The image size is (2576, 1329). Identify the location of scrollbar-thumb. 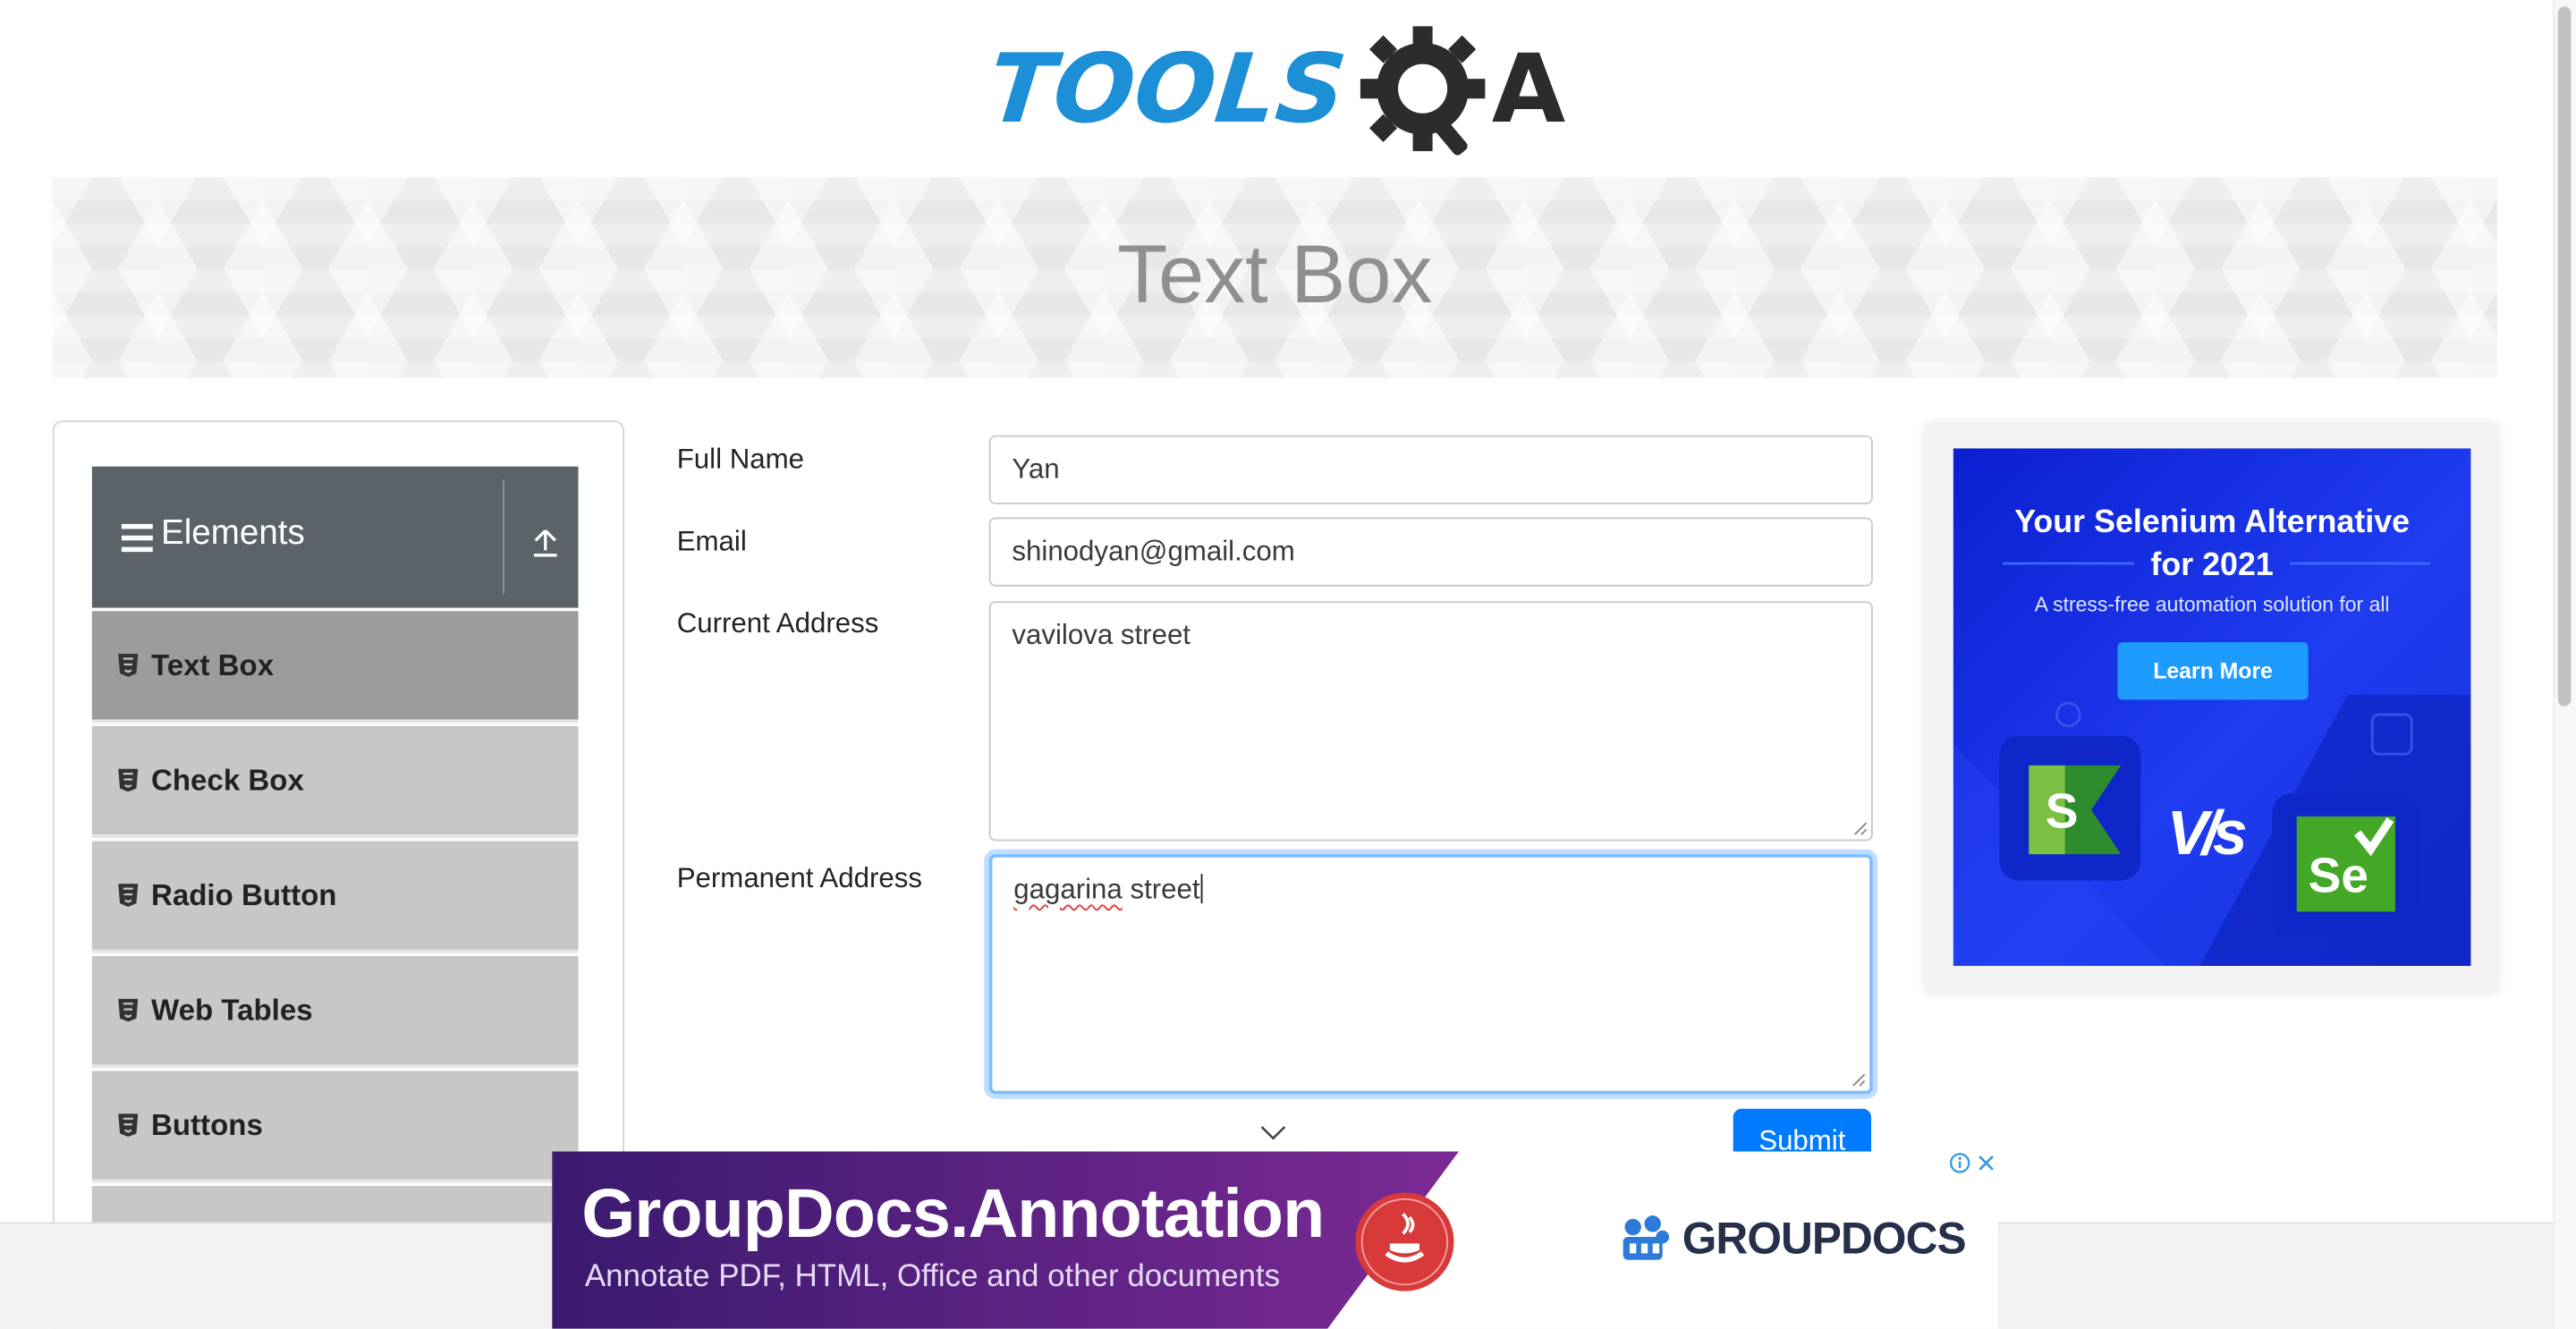
(2564, 356).